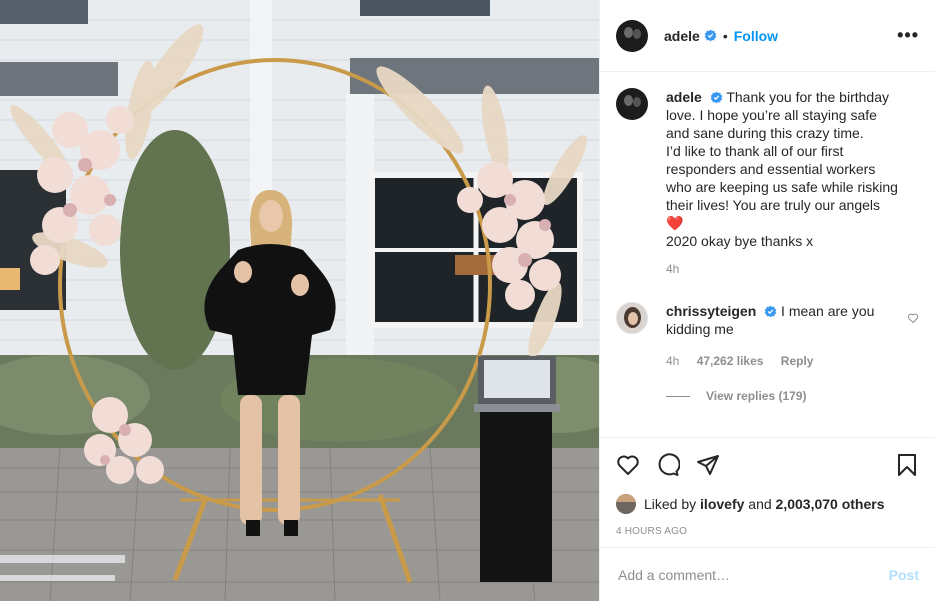 This screenshot has height=601, width=935. I want to click on caption-time: 4h, so click(672, 269).